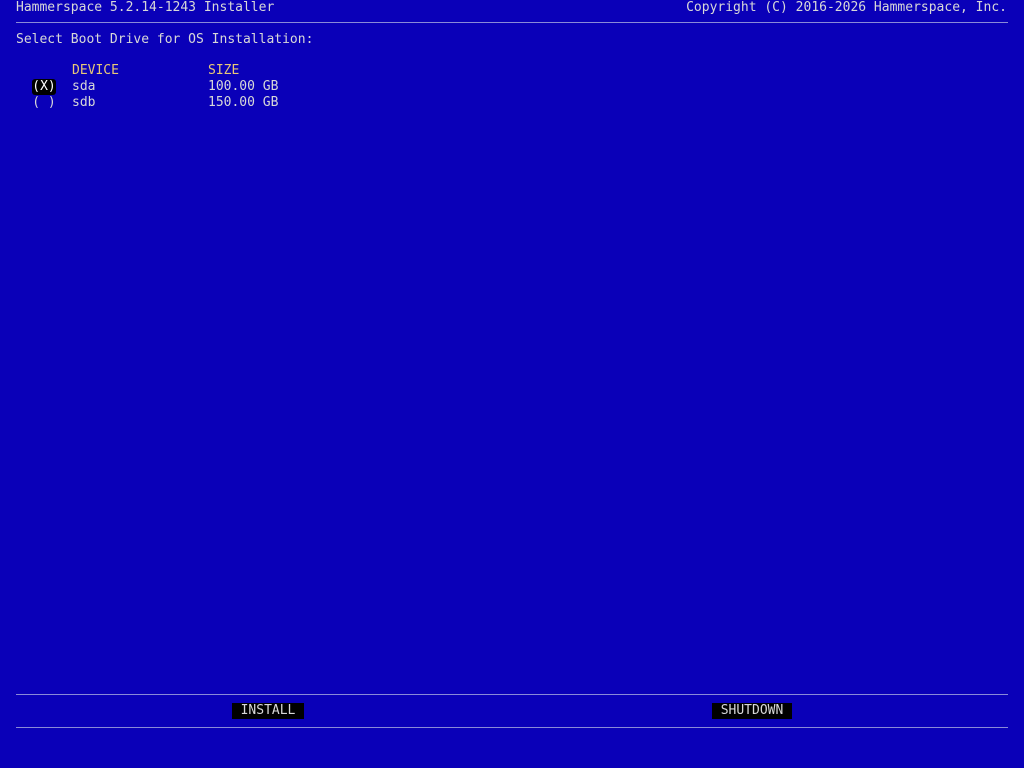 Image resolution: width=1024 pixels, height=768 pixels. Describe the element at coordinates (44, 87) in the screenshot. I see `drive-radio-sda: (X)` at that location.